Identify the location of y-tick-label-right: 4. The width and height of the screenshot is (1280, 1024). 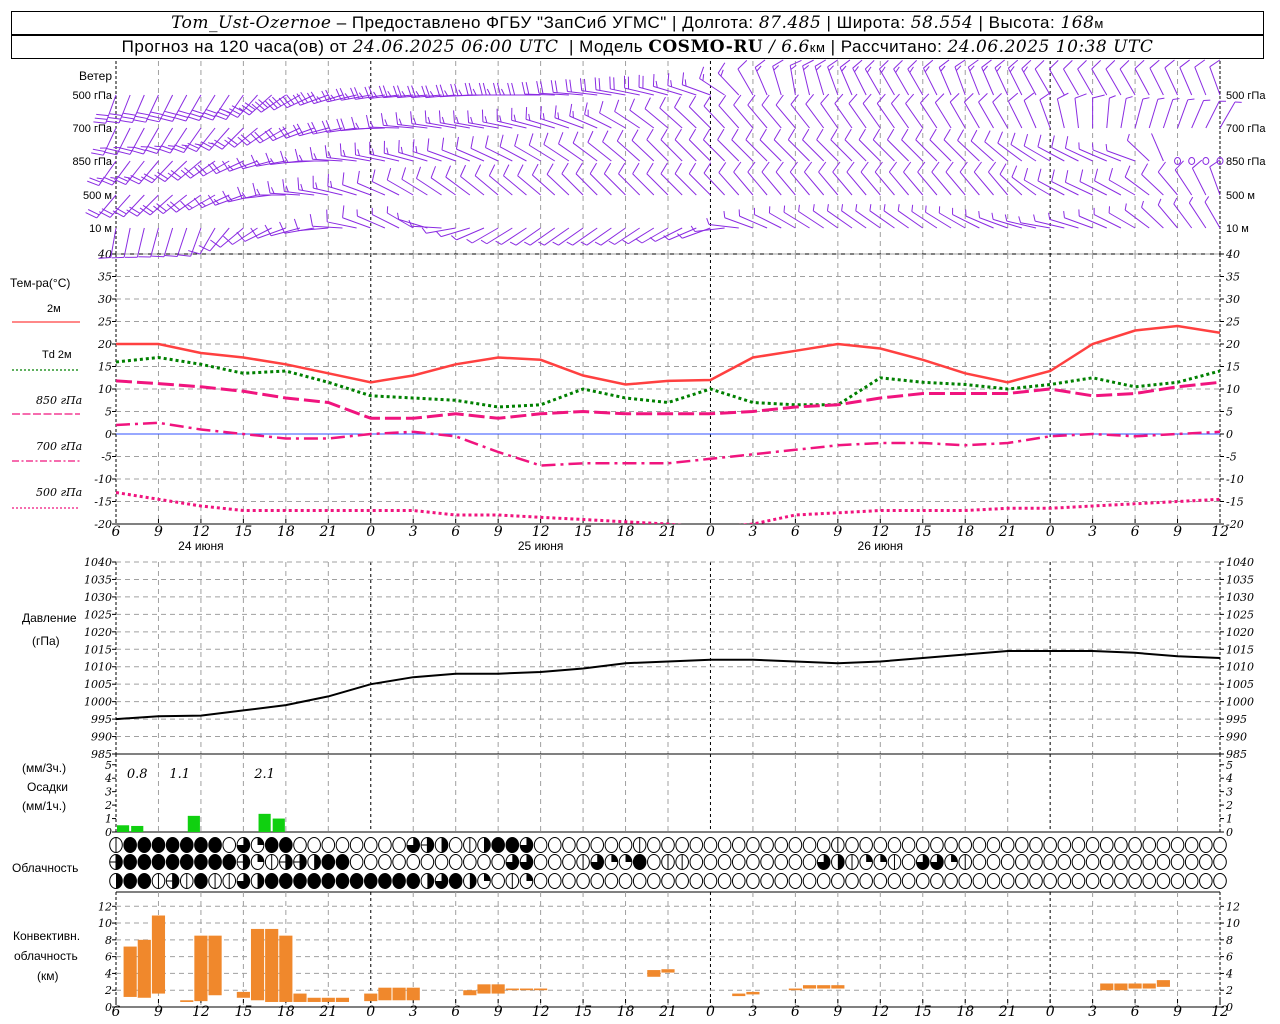
(1229, 973).